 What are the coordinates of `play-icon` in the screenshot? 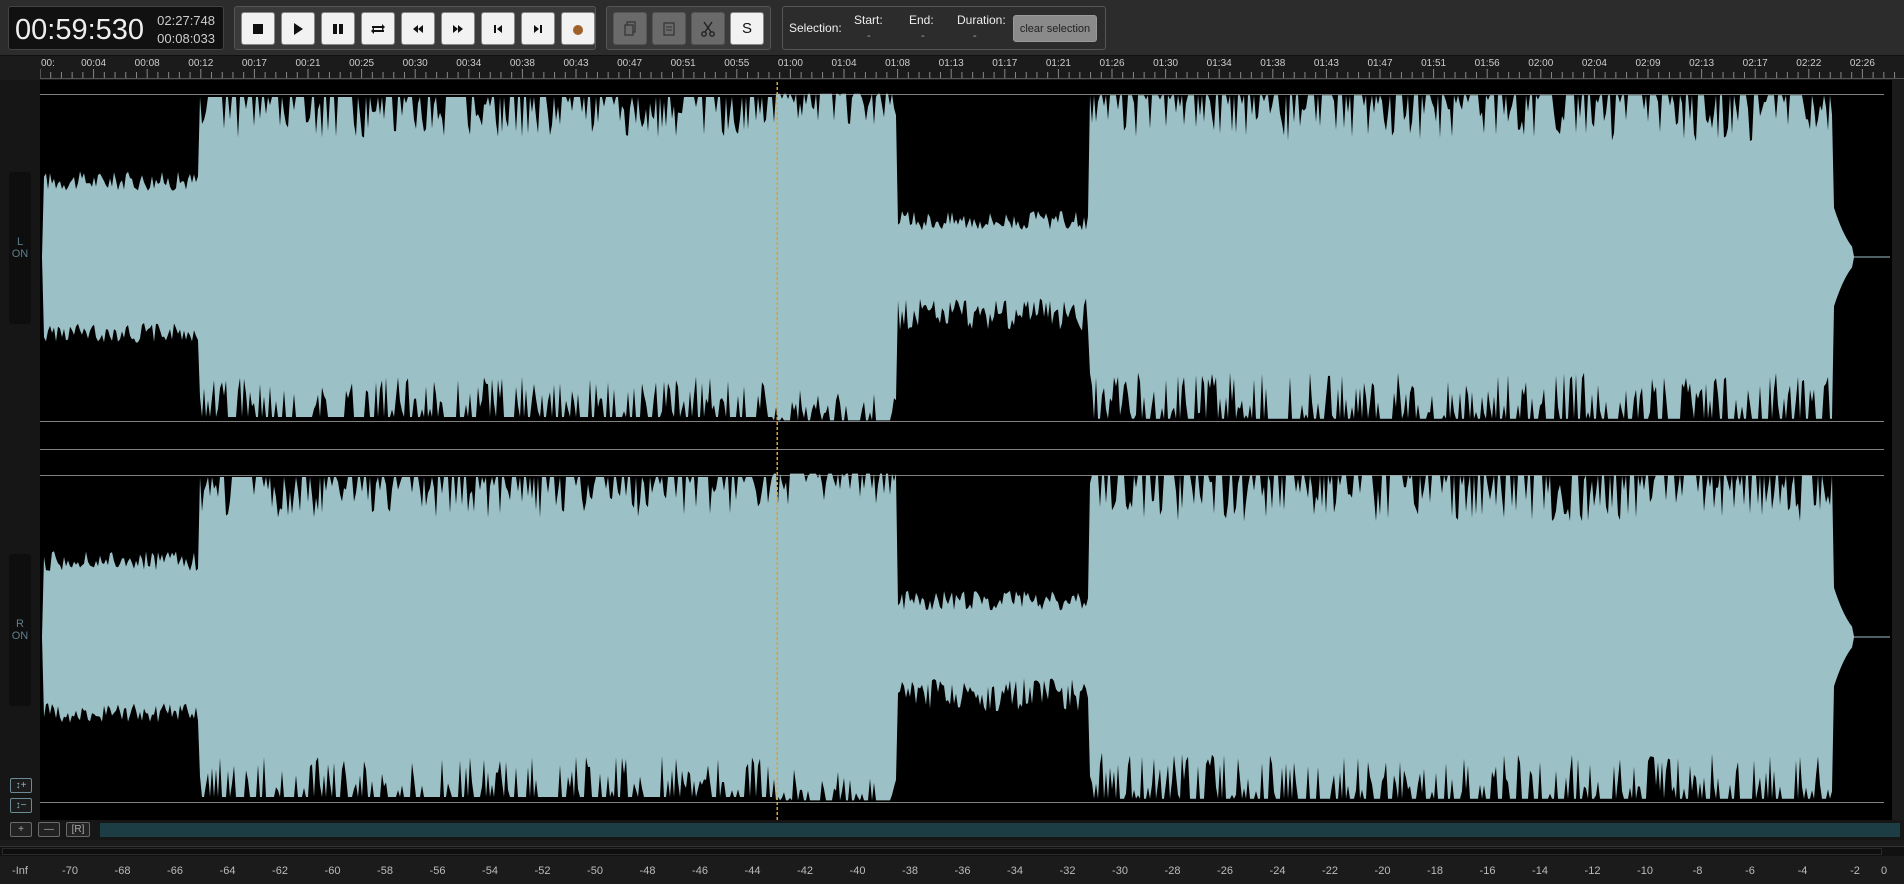 It's located at (298, 28).